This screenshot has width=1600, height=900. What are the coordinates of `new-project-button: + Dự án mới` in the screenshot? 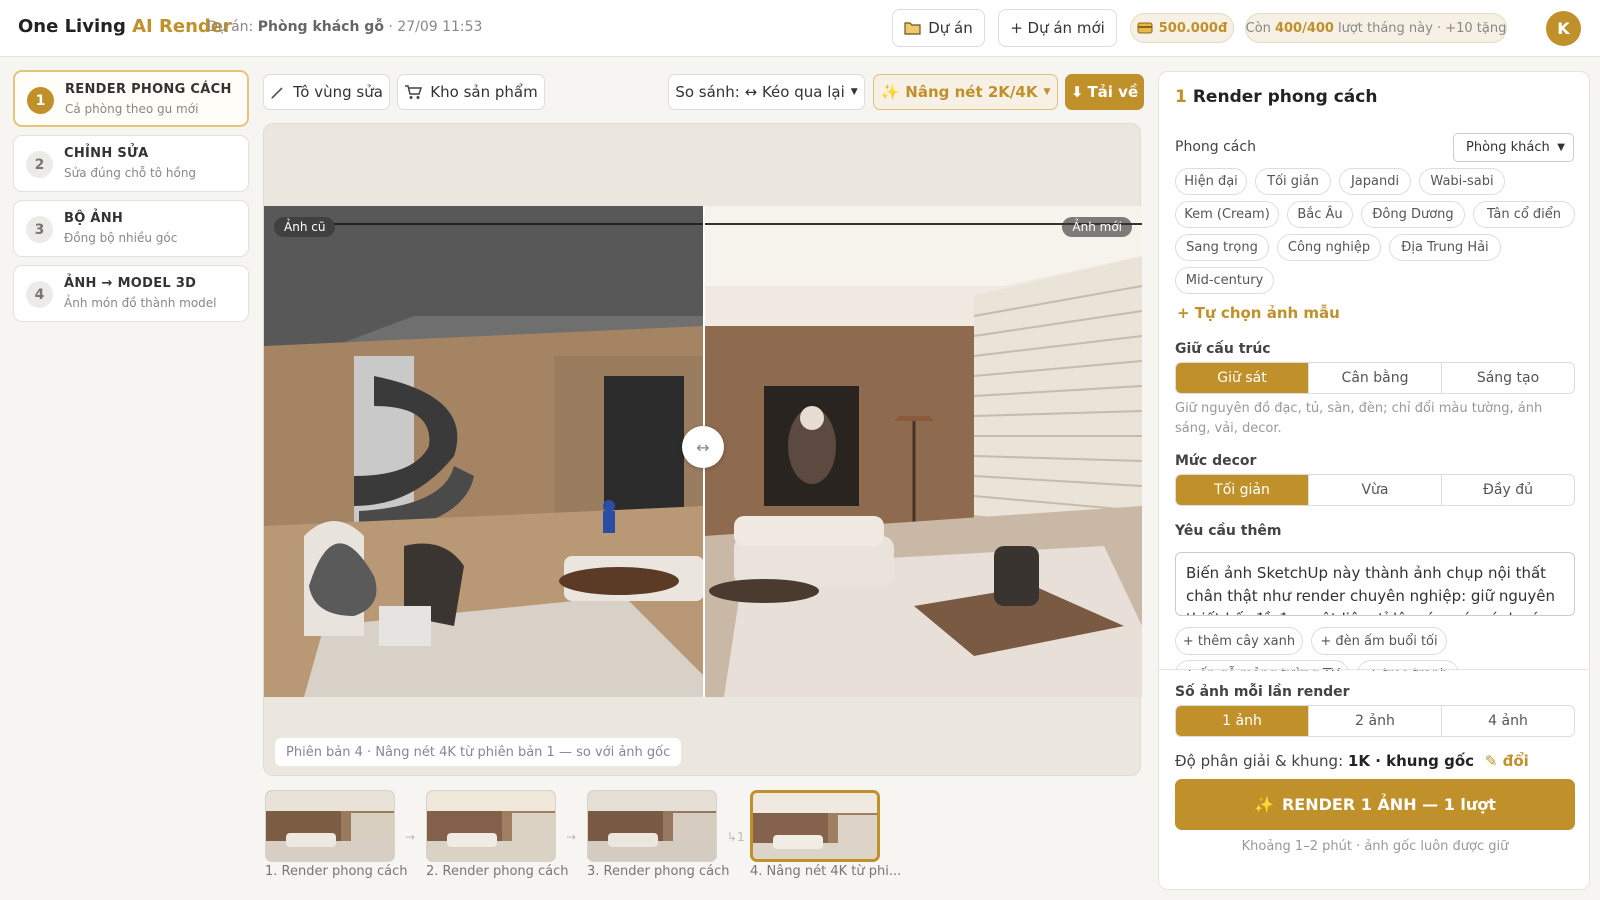 It's located at (1057, 28).